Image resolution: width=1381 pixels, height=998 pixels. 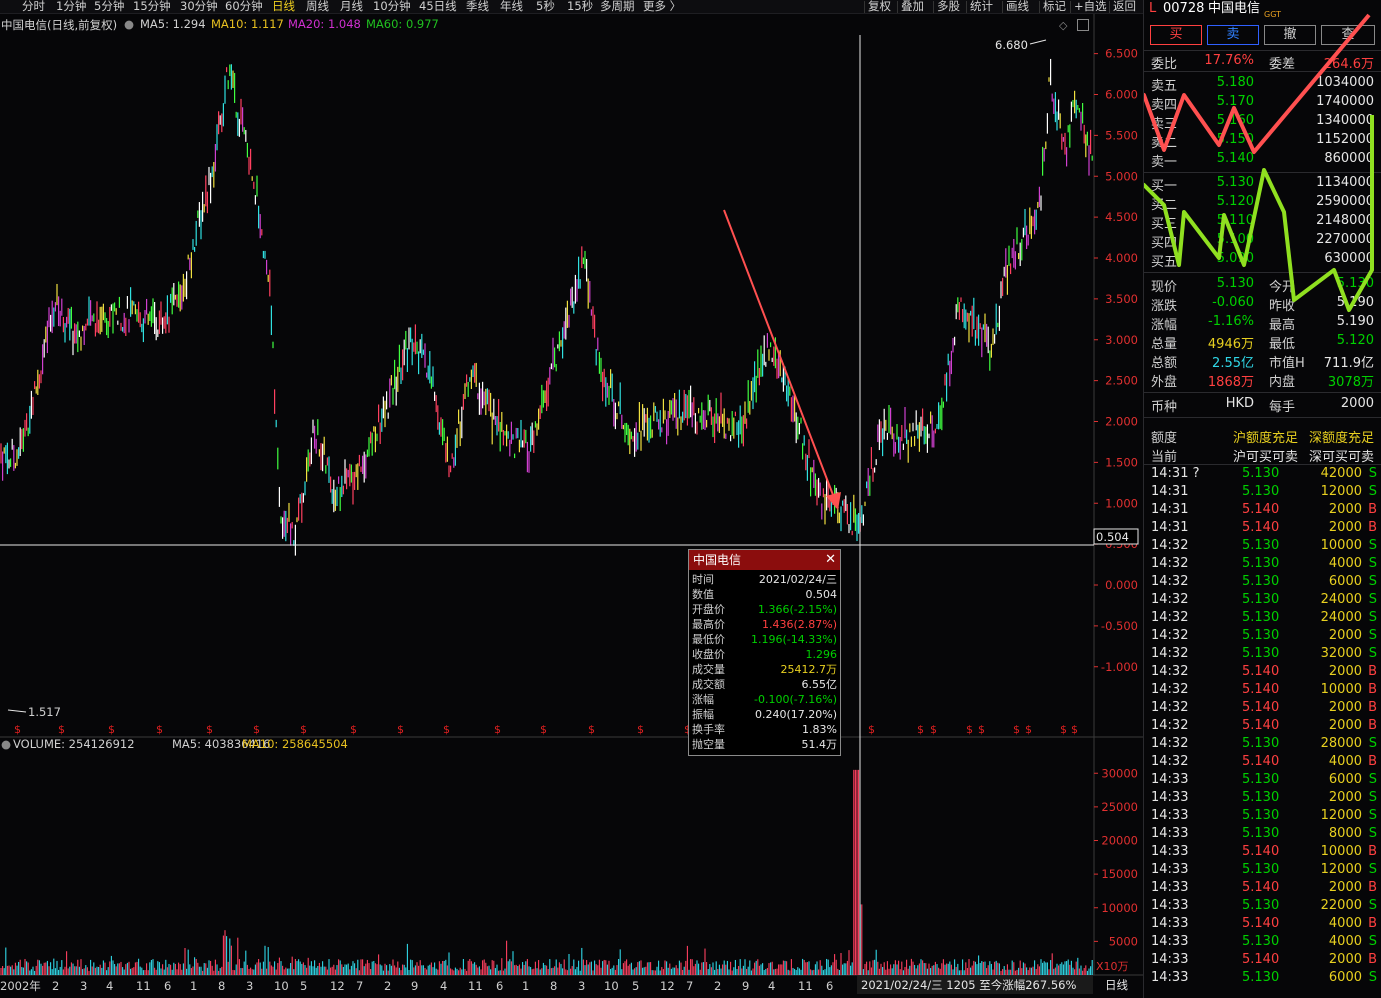 I want to click on close-icon: ✕, so click(x=830, y=560).